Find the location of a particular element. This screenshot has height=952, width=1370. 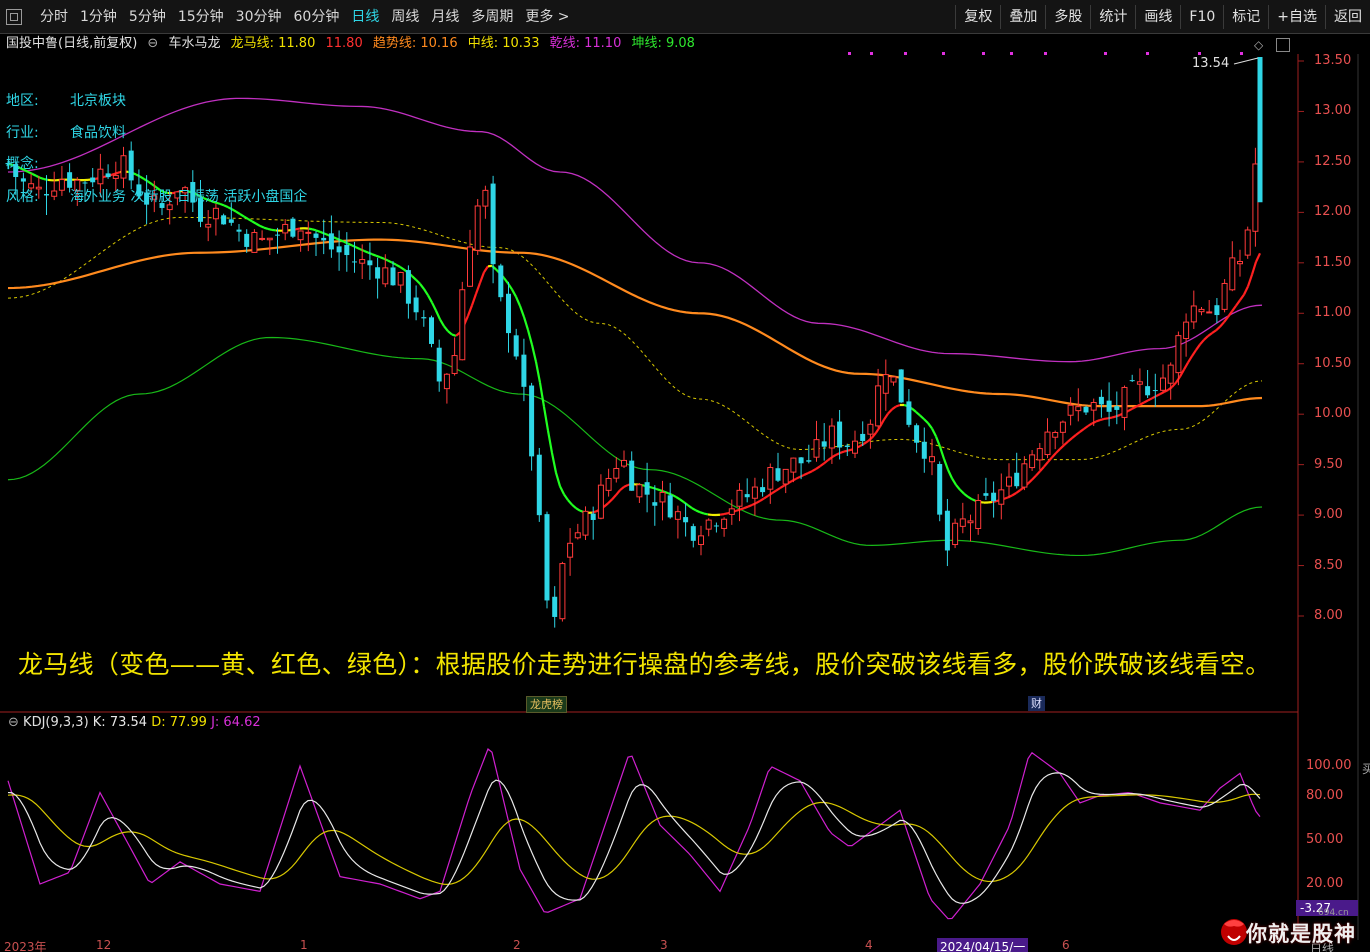

xaxis-label-apr: 4 is located at coordinates (869, 945).